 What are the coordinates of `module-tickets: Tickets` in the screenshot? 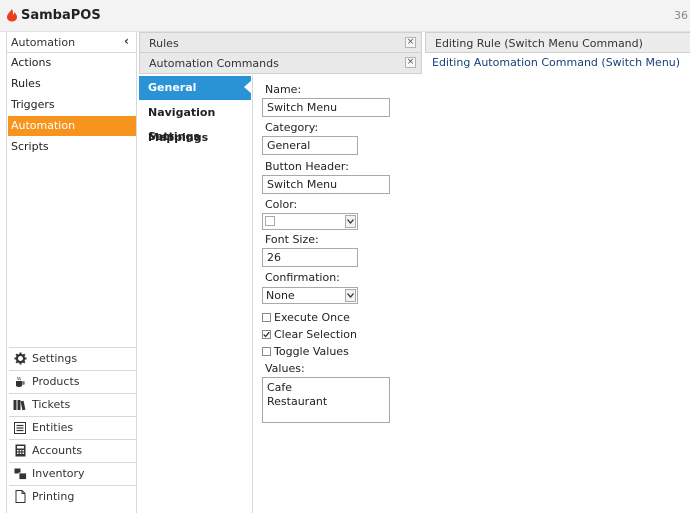 It's located at (72, 404).